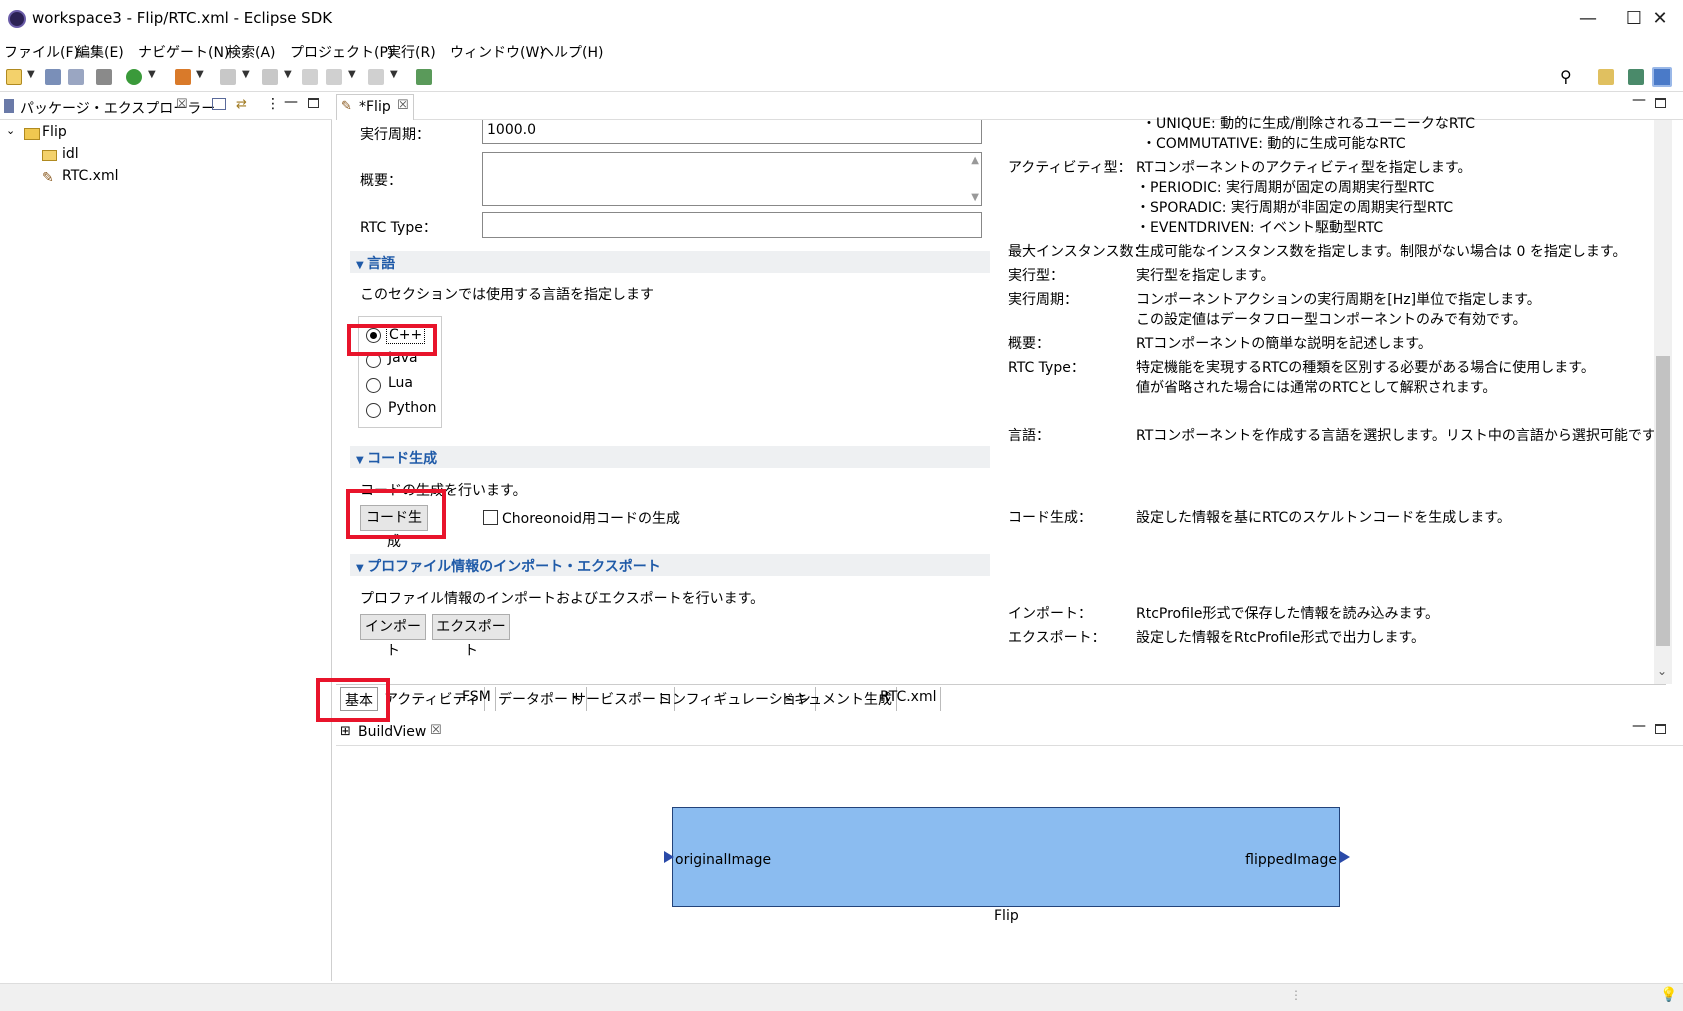 This screenshot has width=1683, height=1011. Describe the element at coordinates (424, 77) in the screenshot. I see `pin-editor-icon` at that location.